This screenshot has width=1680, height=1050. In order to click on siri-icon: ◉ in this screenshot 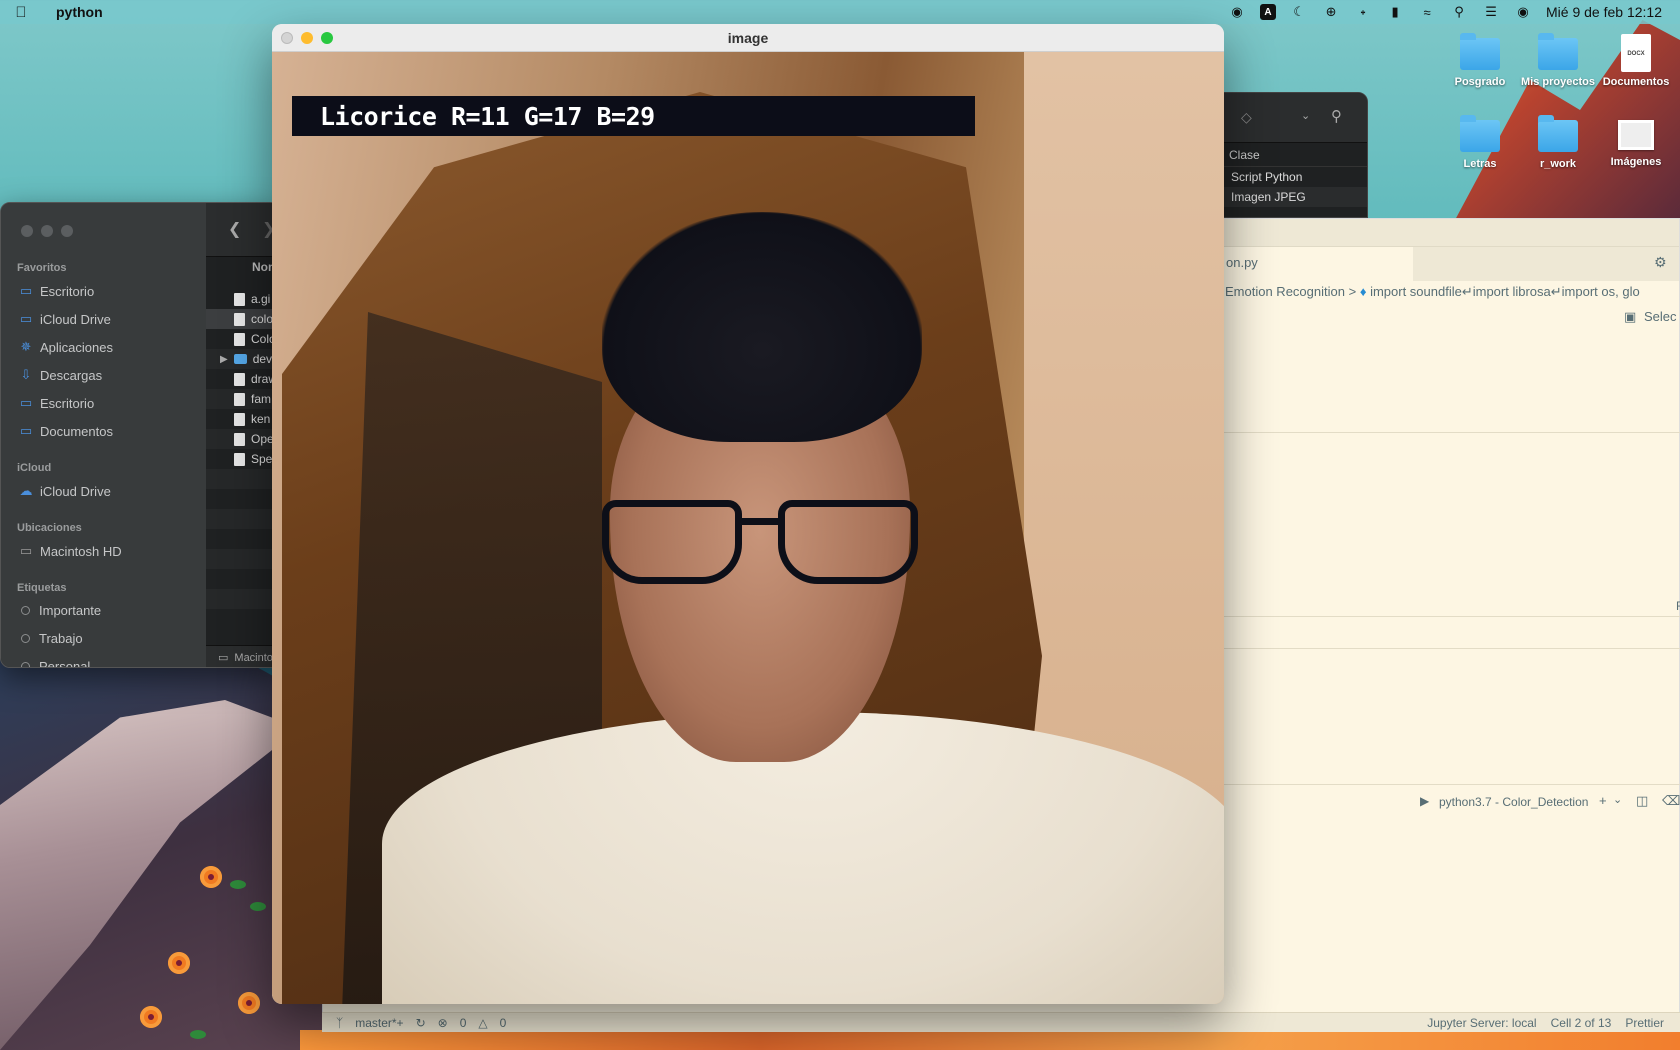, I will do `click(1523, 12)`.